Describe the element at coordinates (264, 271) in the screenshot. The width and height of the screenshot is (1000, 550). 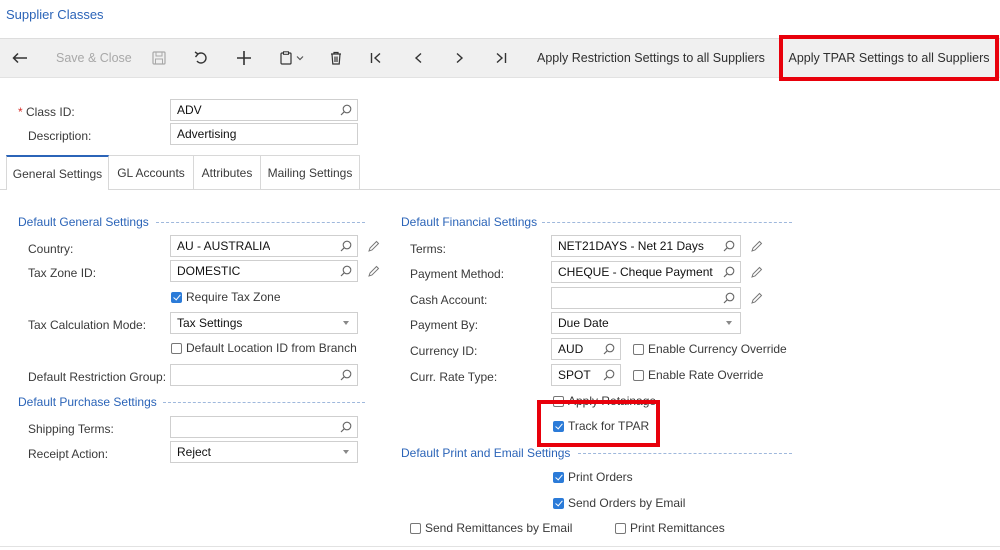
I see `tax-zone-field: DOMESTIC` at that location.